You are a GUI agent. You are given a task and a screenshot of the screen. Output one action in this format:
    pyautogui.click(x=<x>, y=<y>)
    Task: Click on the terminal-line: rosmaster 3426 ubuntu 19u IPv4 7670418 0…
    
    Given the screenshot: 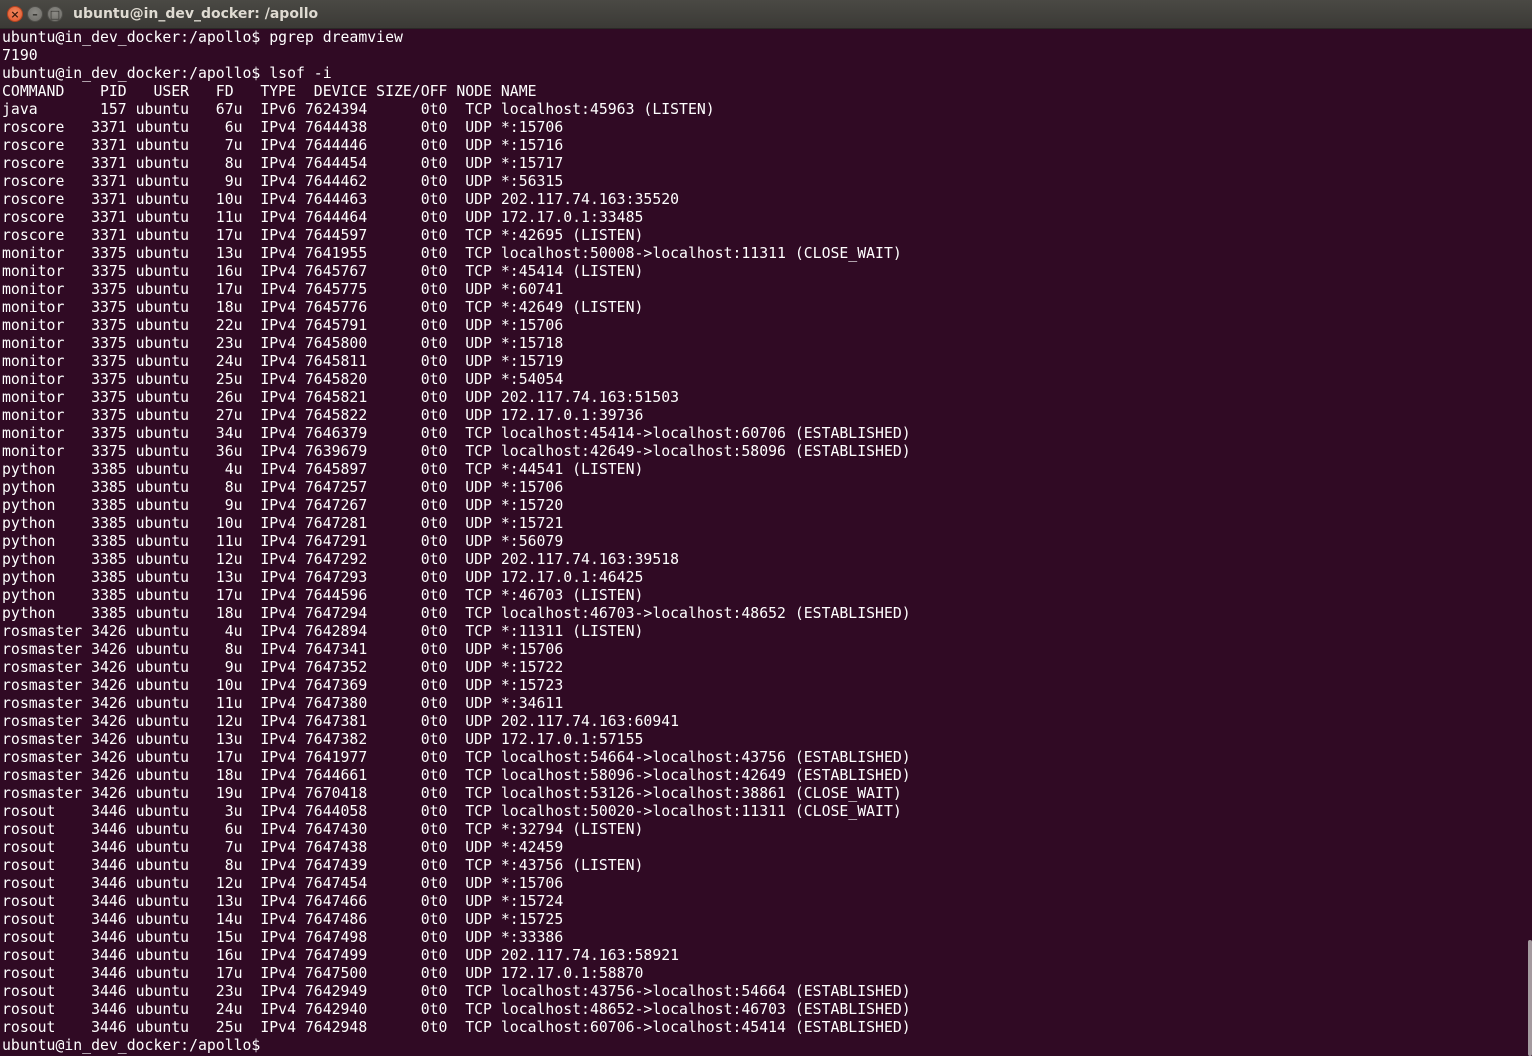 What is the action you would take?
    pyautogui.click(x=452, y=793)
    